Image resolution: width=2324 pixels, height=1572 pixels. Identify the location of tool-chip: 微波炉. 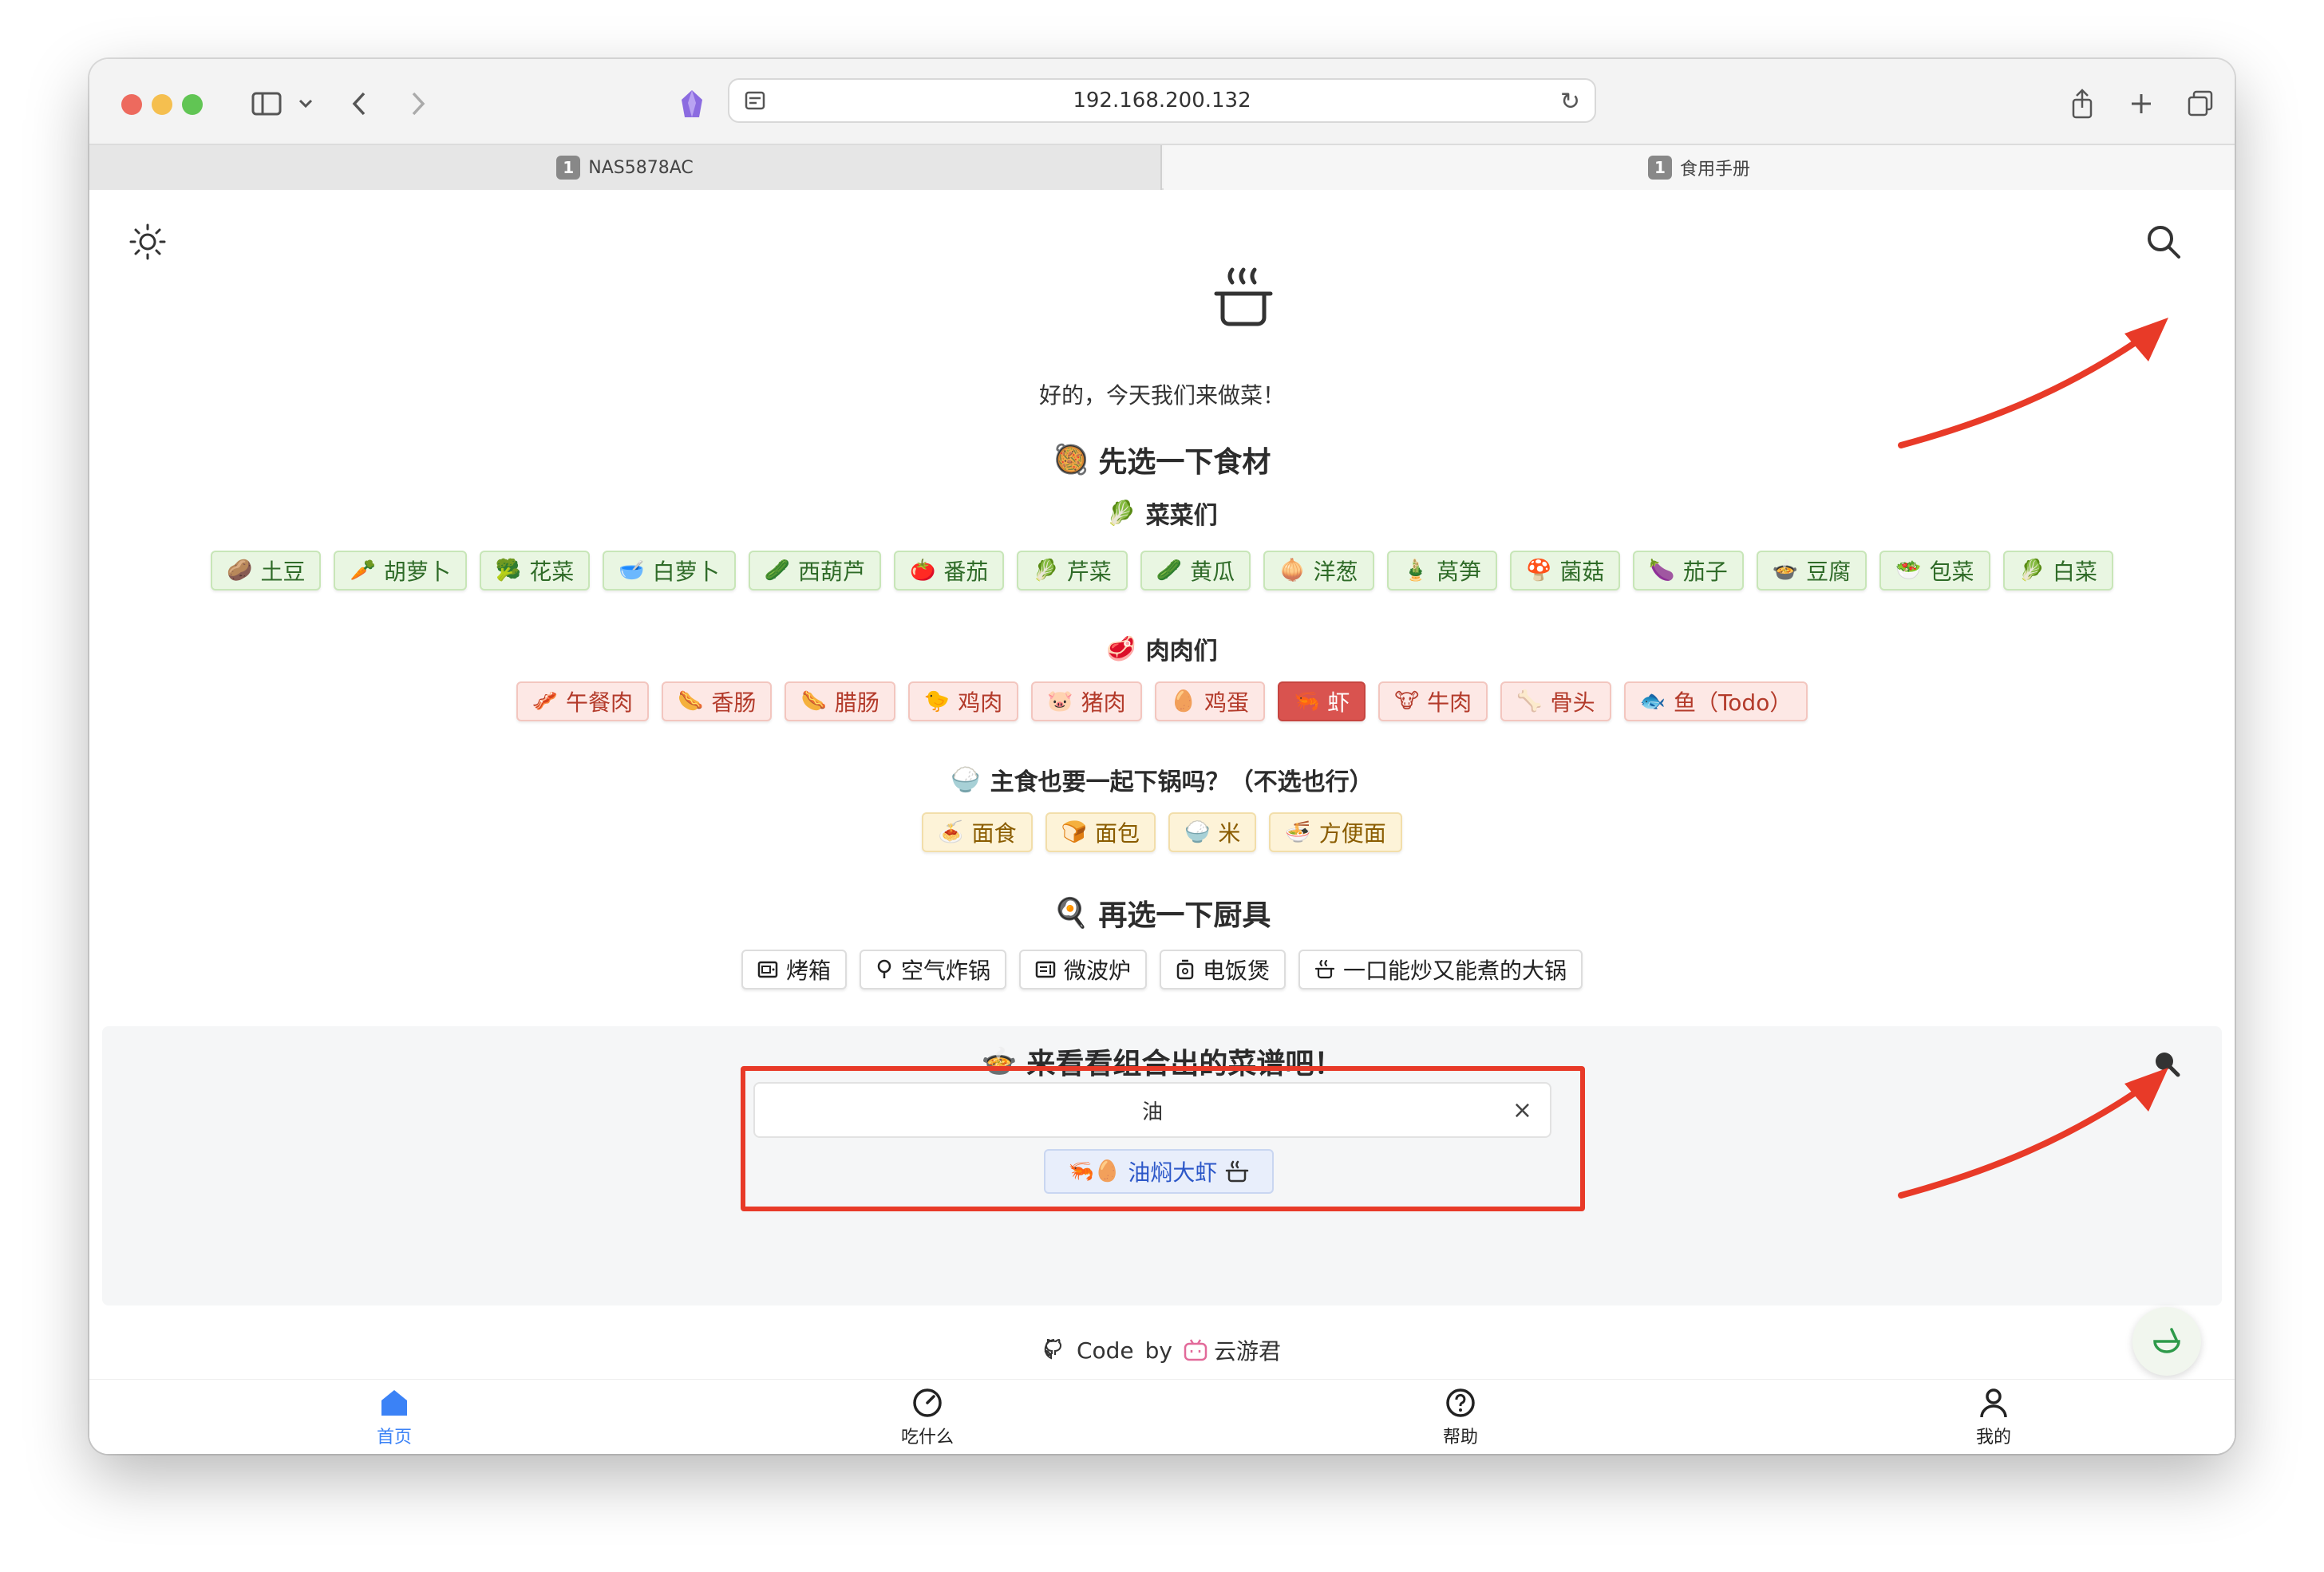
(1082, 970).